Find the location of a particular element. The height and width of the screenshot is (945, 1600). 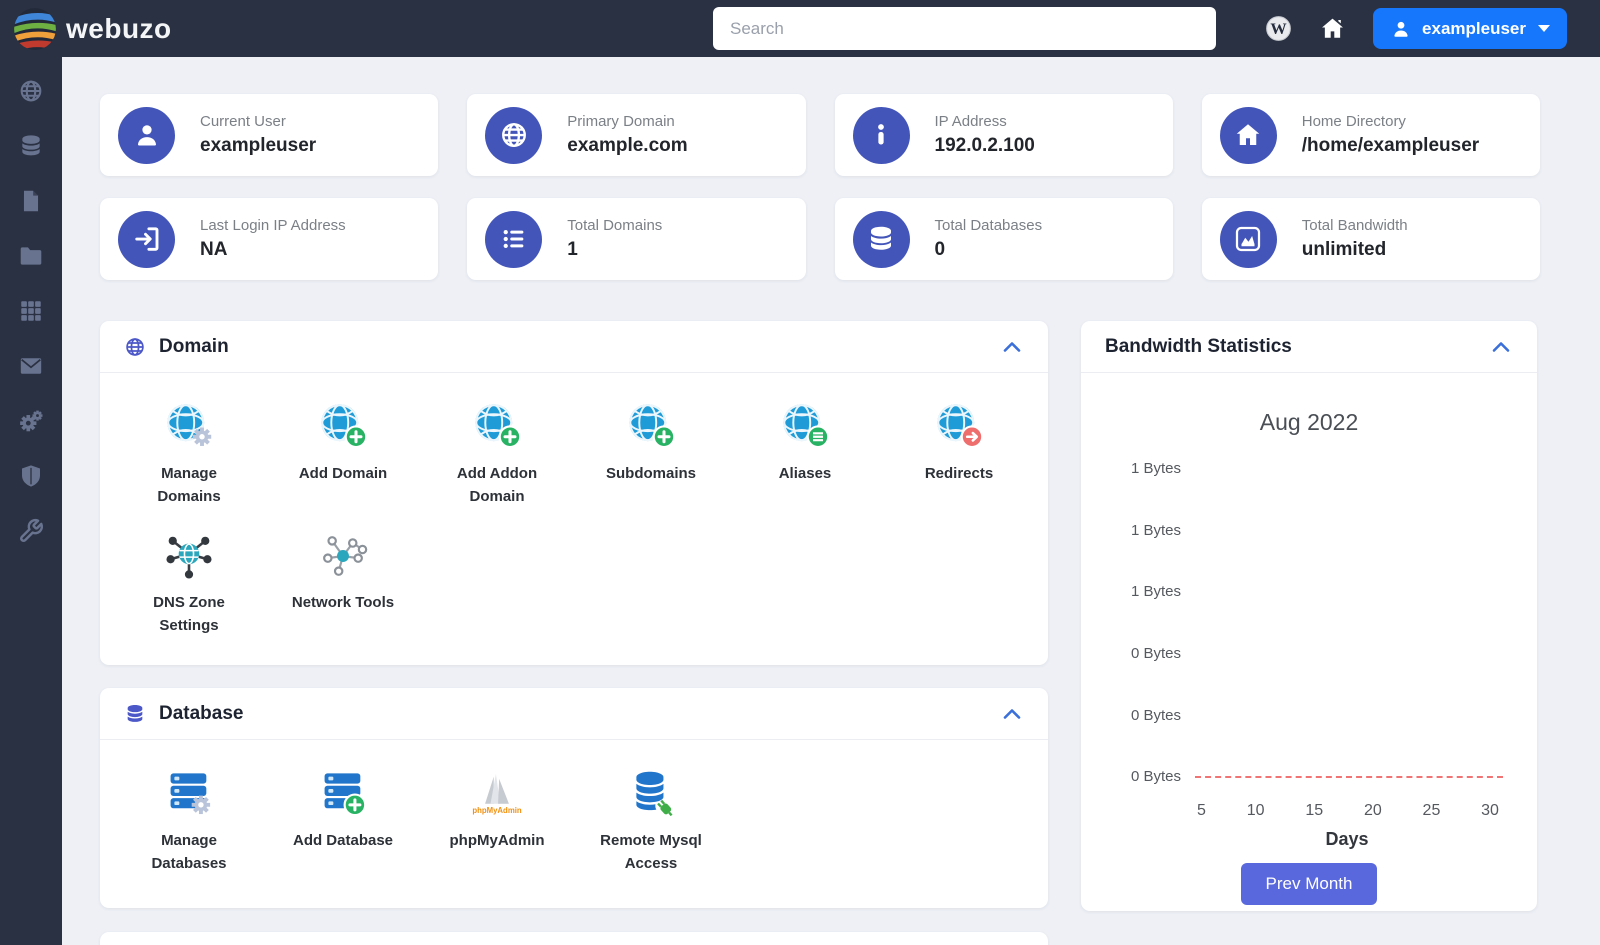

feature-tile-label: Manage Databases is located at coordinates (189, 852).